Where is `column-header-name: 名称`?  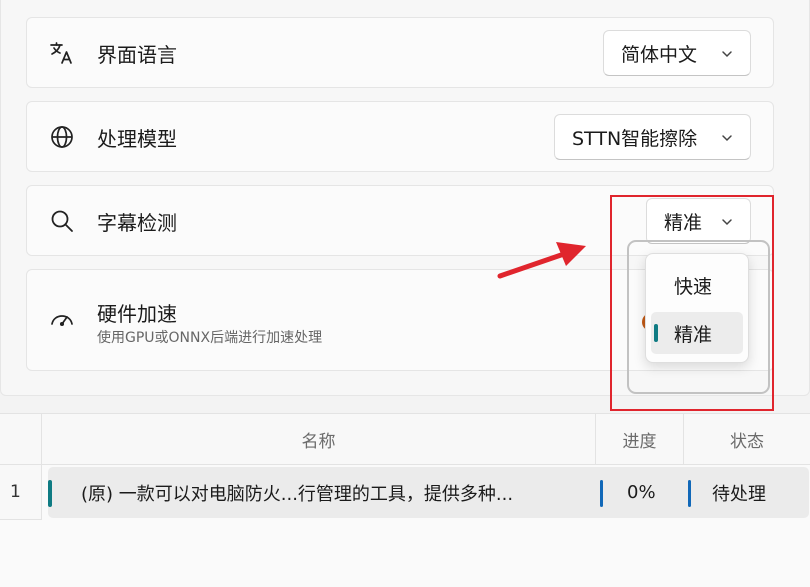 column-header-name: 名称 is located at coordinates (319, 439).